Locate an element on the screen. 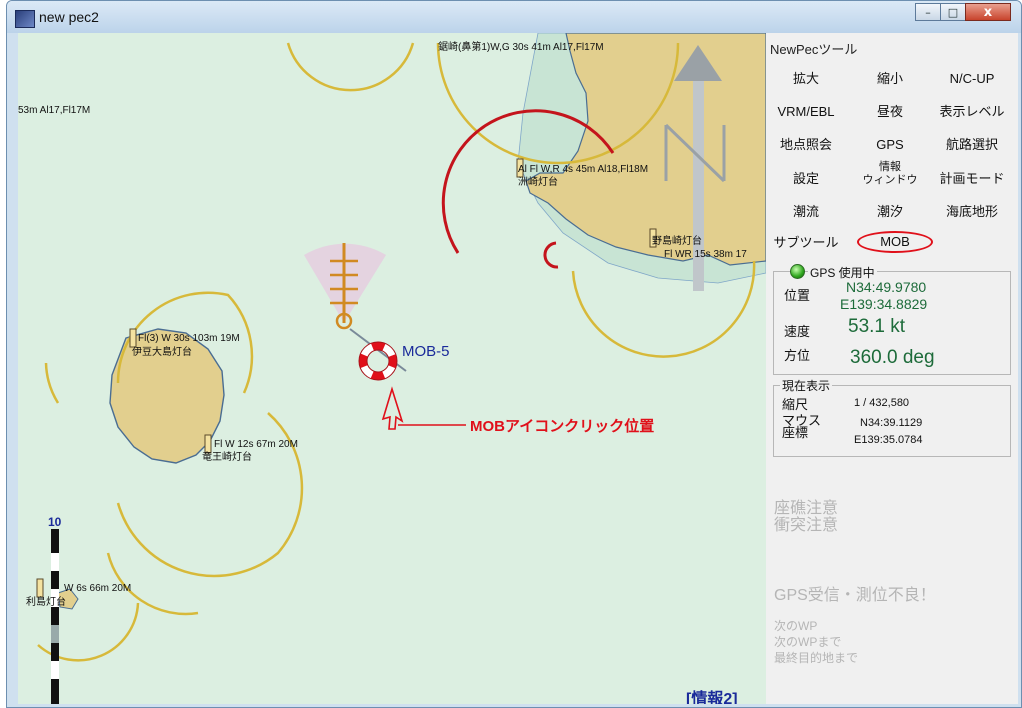  window-title: new pec2 is located at coordinates (69, 17).